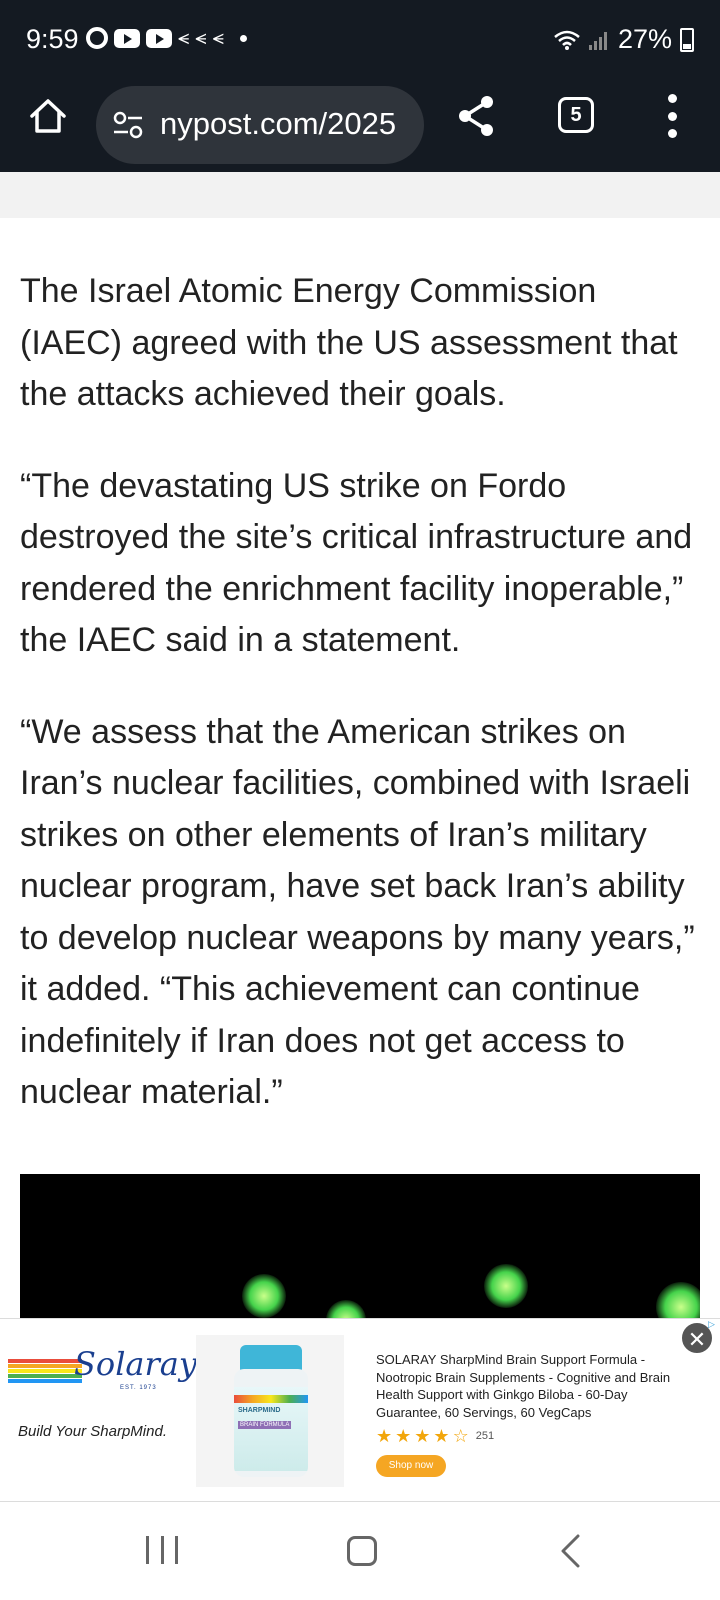 The width and height of the screenshot is (720, 1600). I want to click on battery-percent: 27%, so click(644, 39).